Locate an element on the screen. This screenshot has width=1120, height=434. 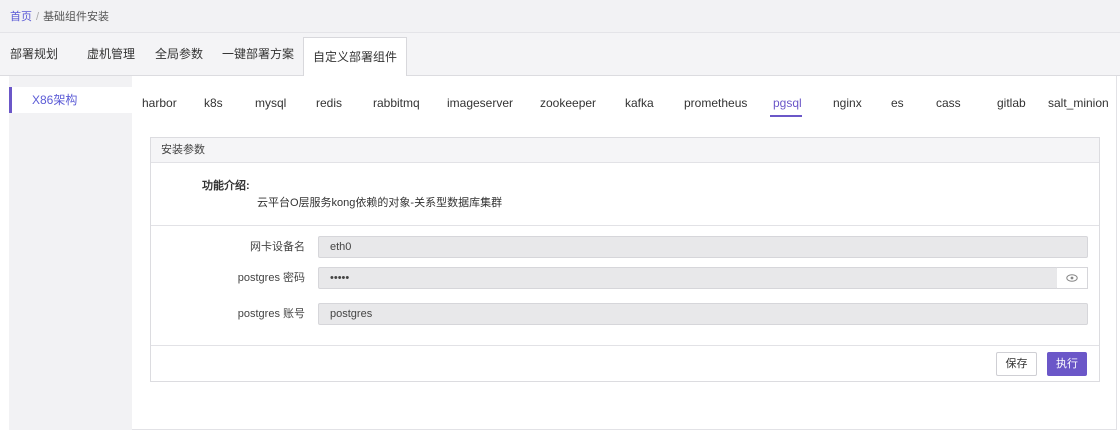
postgres-password-input is located at coordinates (688, 278).